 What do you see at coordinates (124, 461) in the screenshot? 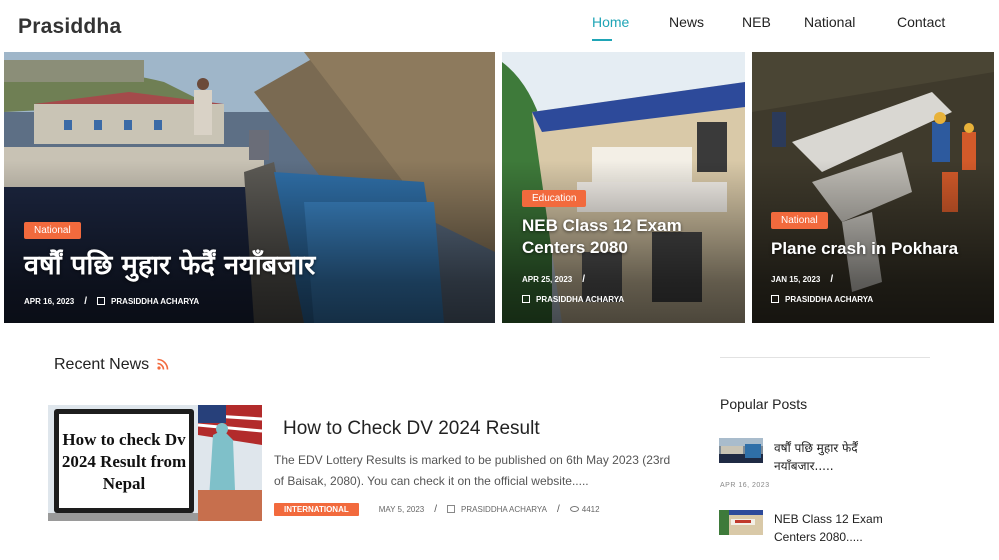
I see `thumbnail-text: How to check Dv 2024 Result from Nepal` at bounding box center [124, 461].